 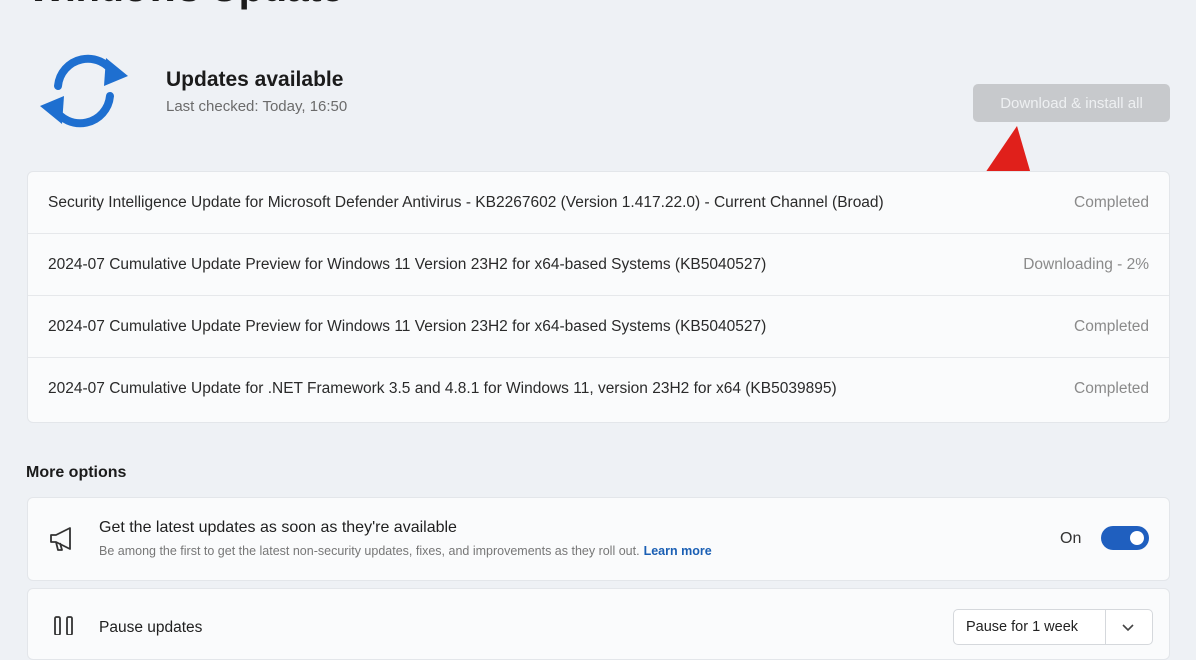 I want to click on pause-updates-option: Pause updates Pause for 1 week, so click(x=598, y=624).